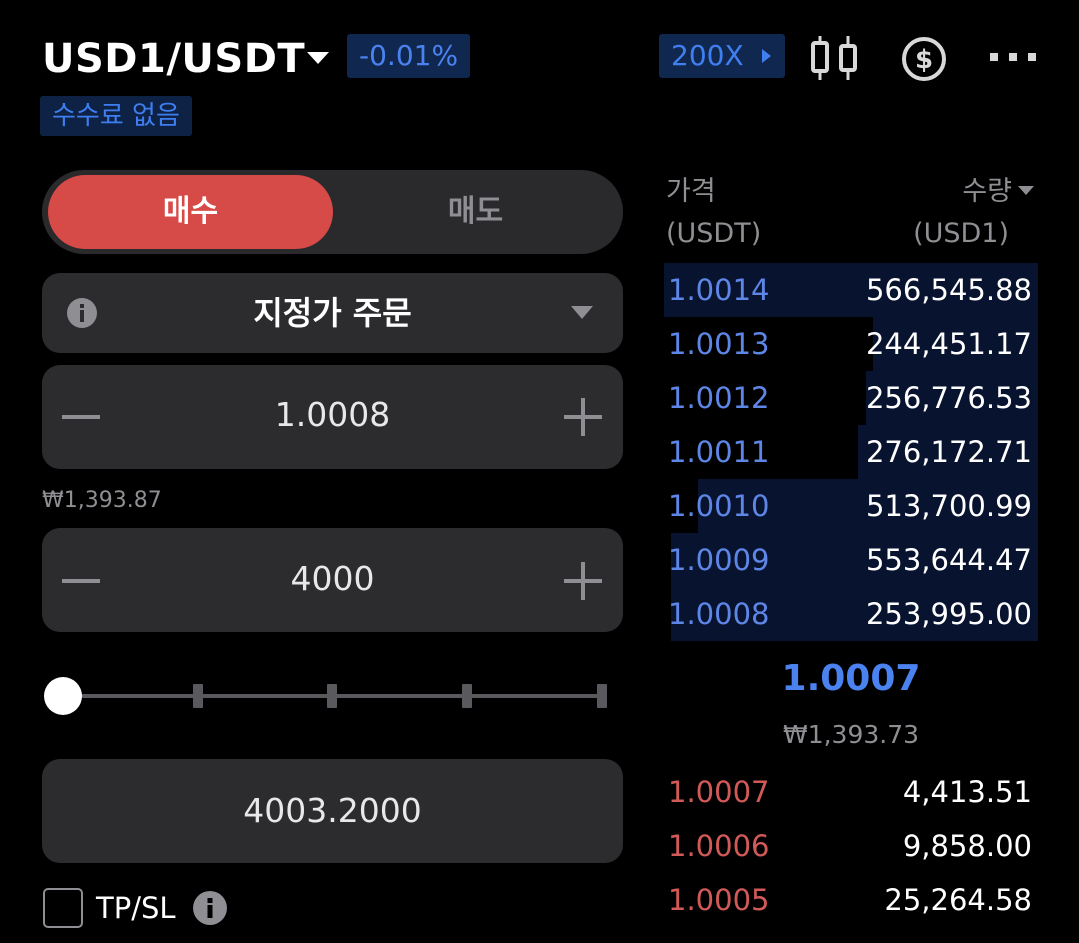  What do you see at coordinates (948, 290) in the screenshot?
I see `ask-quantity: 566,545.88` at bounding box center [948, 290].